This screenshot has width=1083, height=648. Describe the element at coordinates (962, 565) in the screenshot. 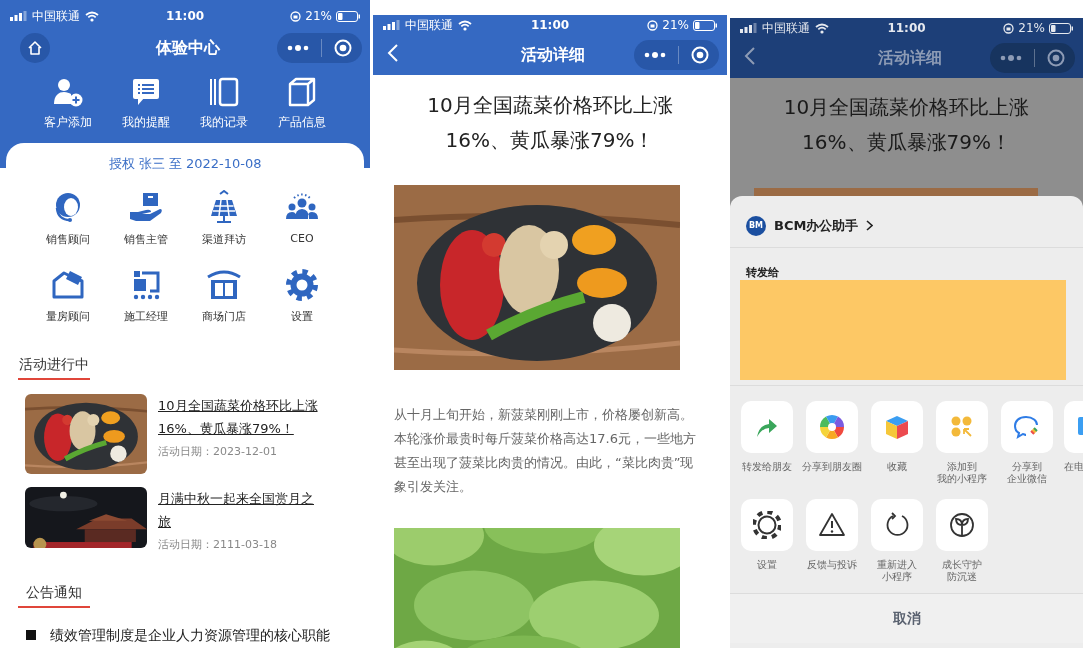

I see `action-label: 成长守护` at that location.